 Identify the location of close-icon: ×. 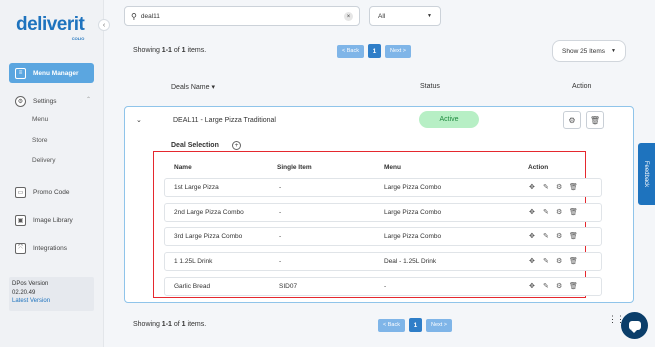
(348, 16).